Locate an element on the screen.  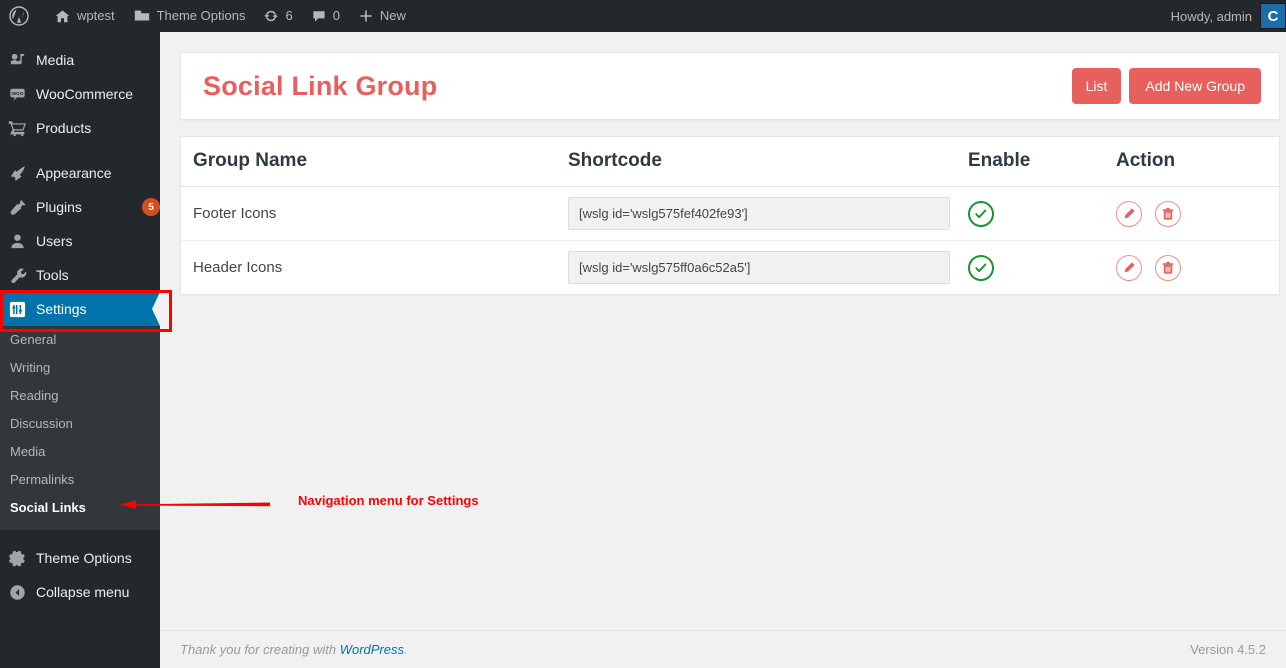
adminbar-new-content: New is located at coordinates (382, 16).